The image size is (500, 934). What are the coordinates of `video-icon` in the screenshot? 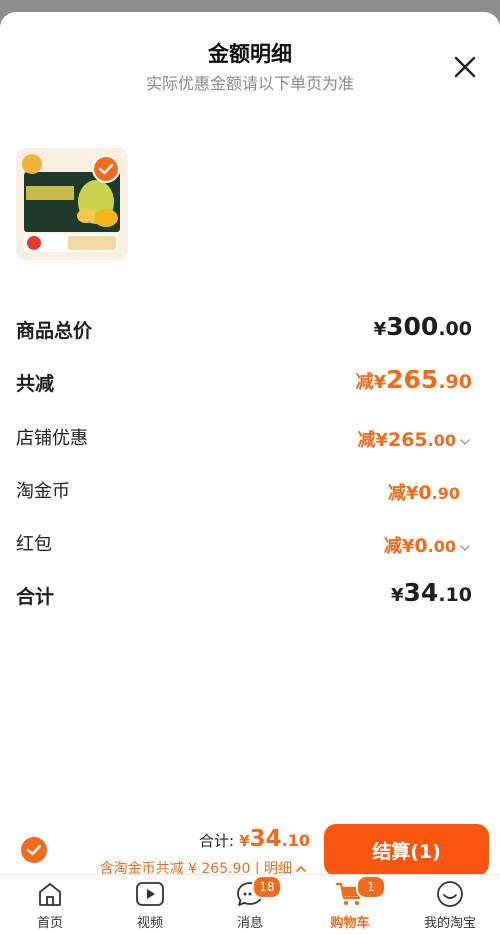 It's located at (150, 894).